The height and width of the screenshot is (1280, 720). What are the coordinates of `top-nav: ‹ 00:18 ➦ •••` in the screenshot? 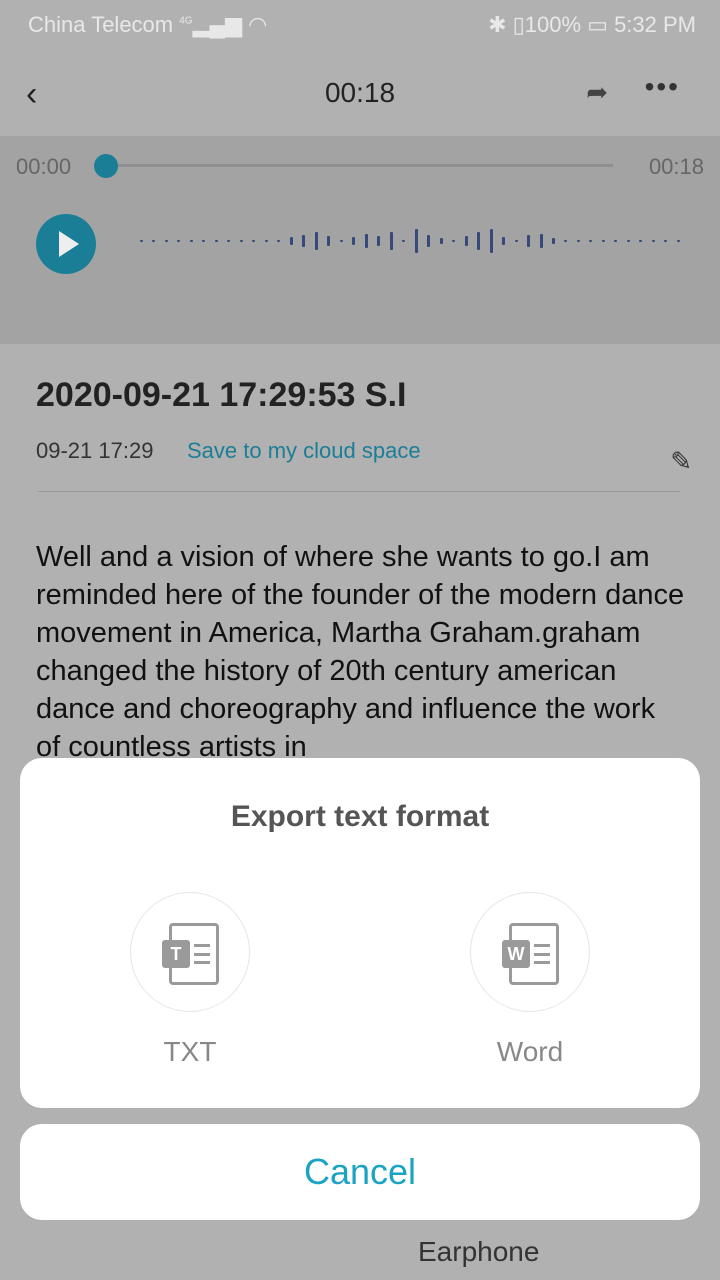 It's located at (360, 95).